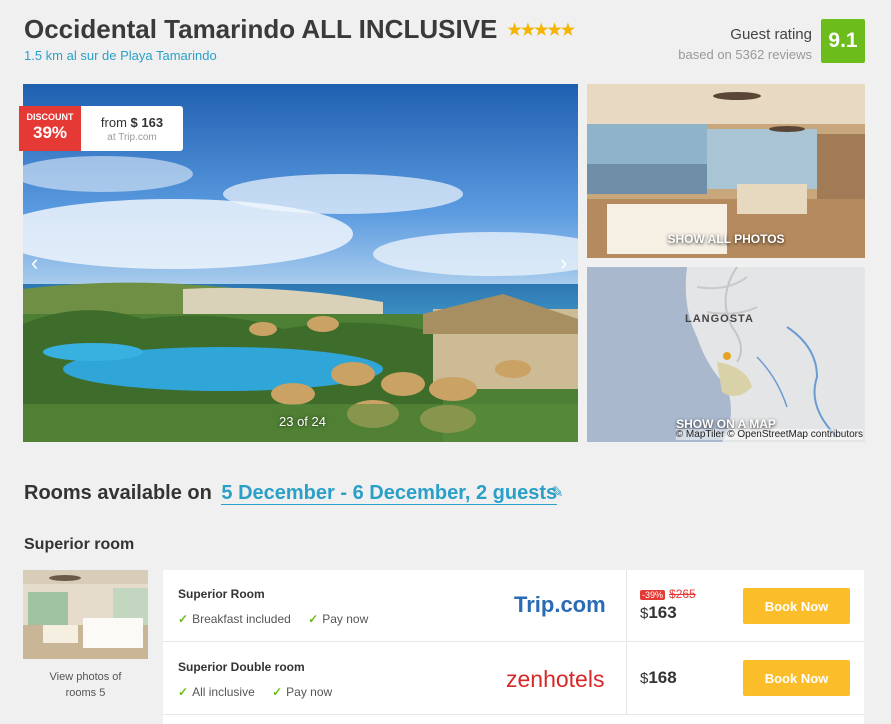 Image resolution: width=891 pixels, height=724 pixels. I want to click on next-photo-arrow-icon: ›, so click(563, 263).